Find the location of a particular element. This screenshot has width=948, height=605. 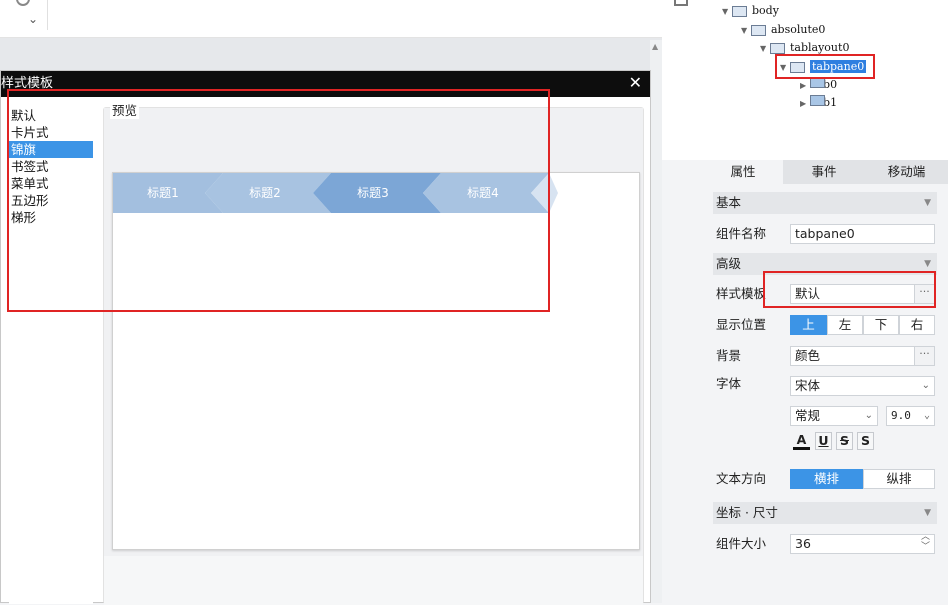

tab-events: 事件 is located at coordinates (824, 172).